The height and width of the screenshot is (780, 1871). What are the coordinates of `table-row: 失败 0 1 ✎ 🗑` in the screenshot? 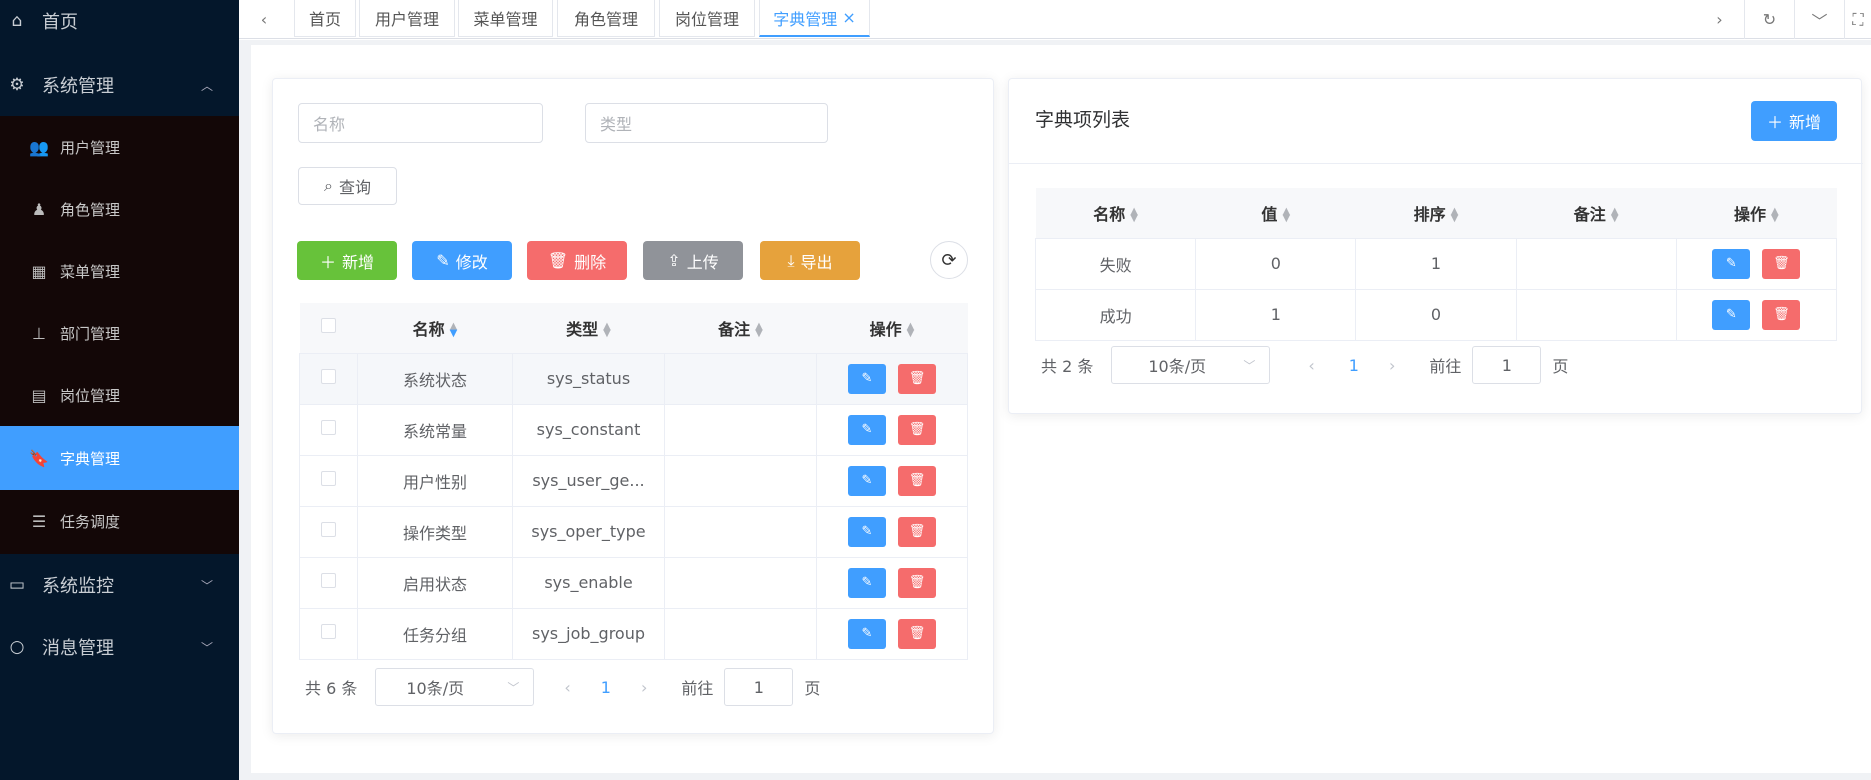 It's located at (1436, 263).